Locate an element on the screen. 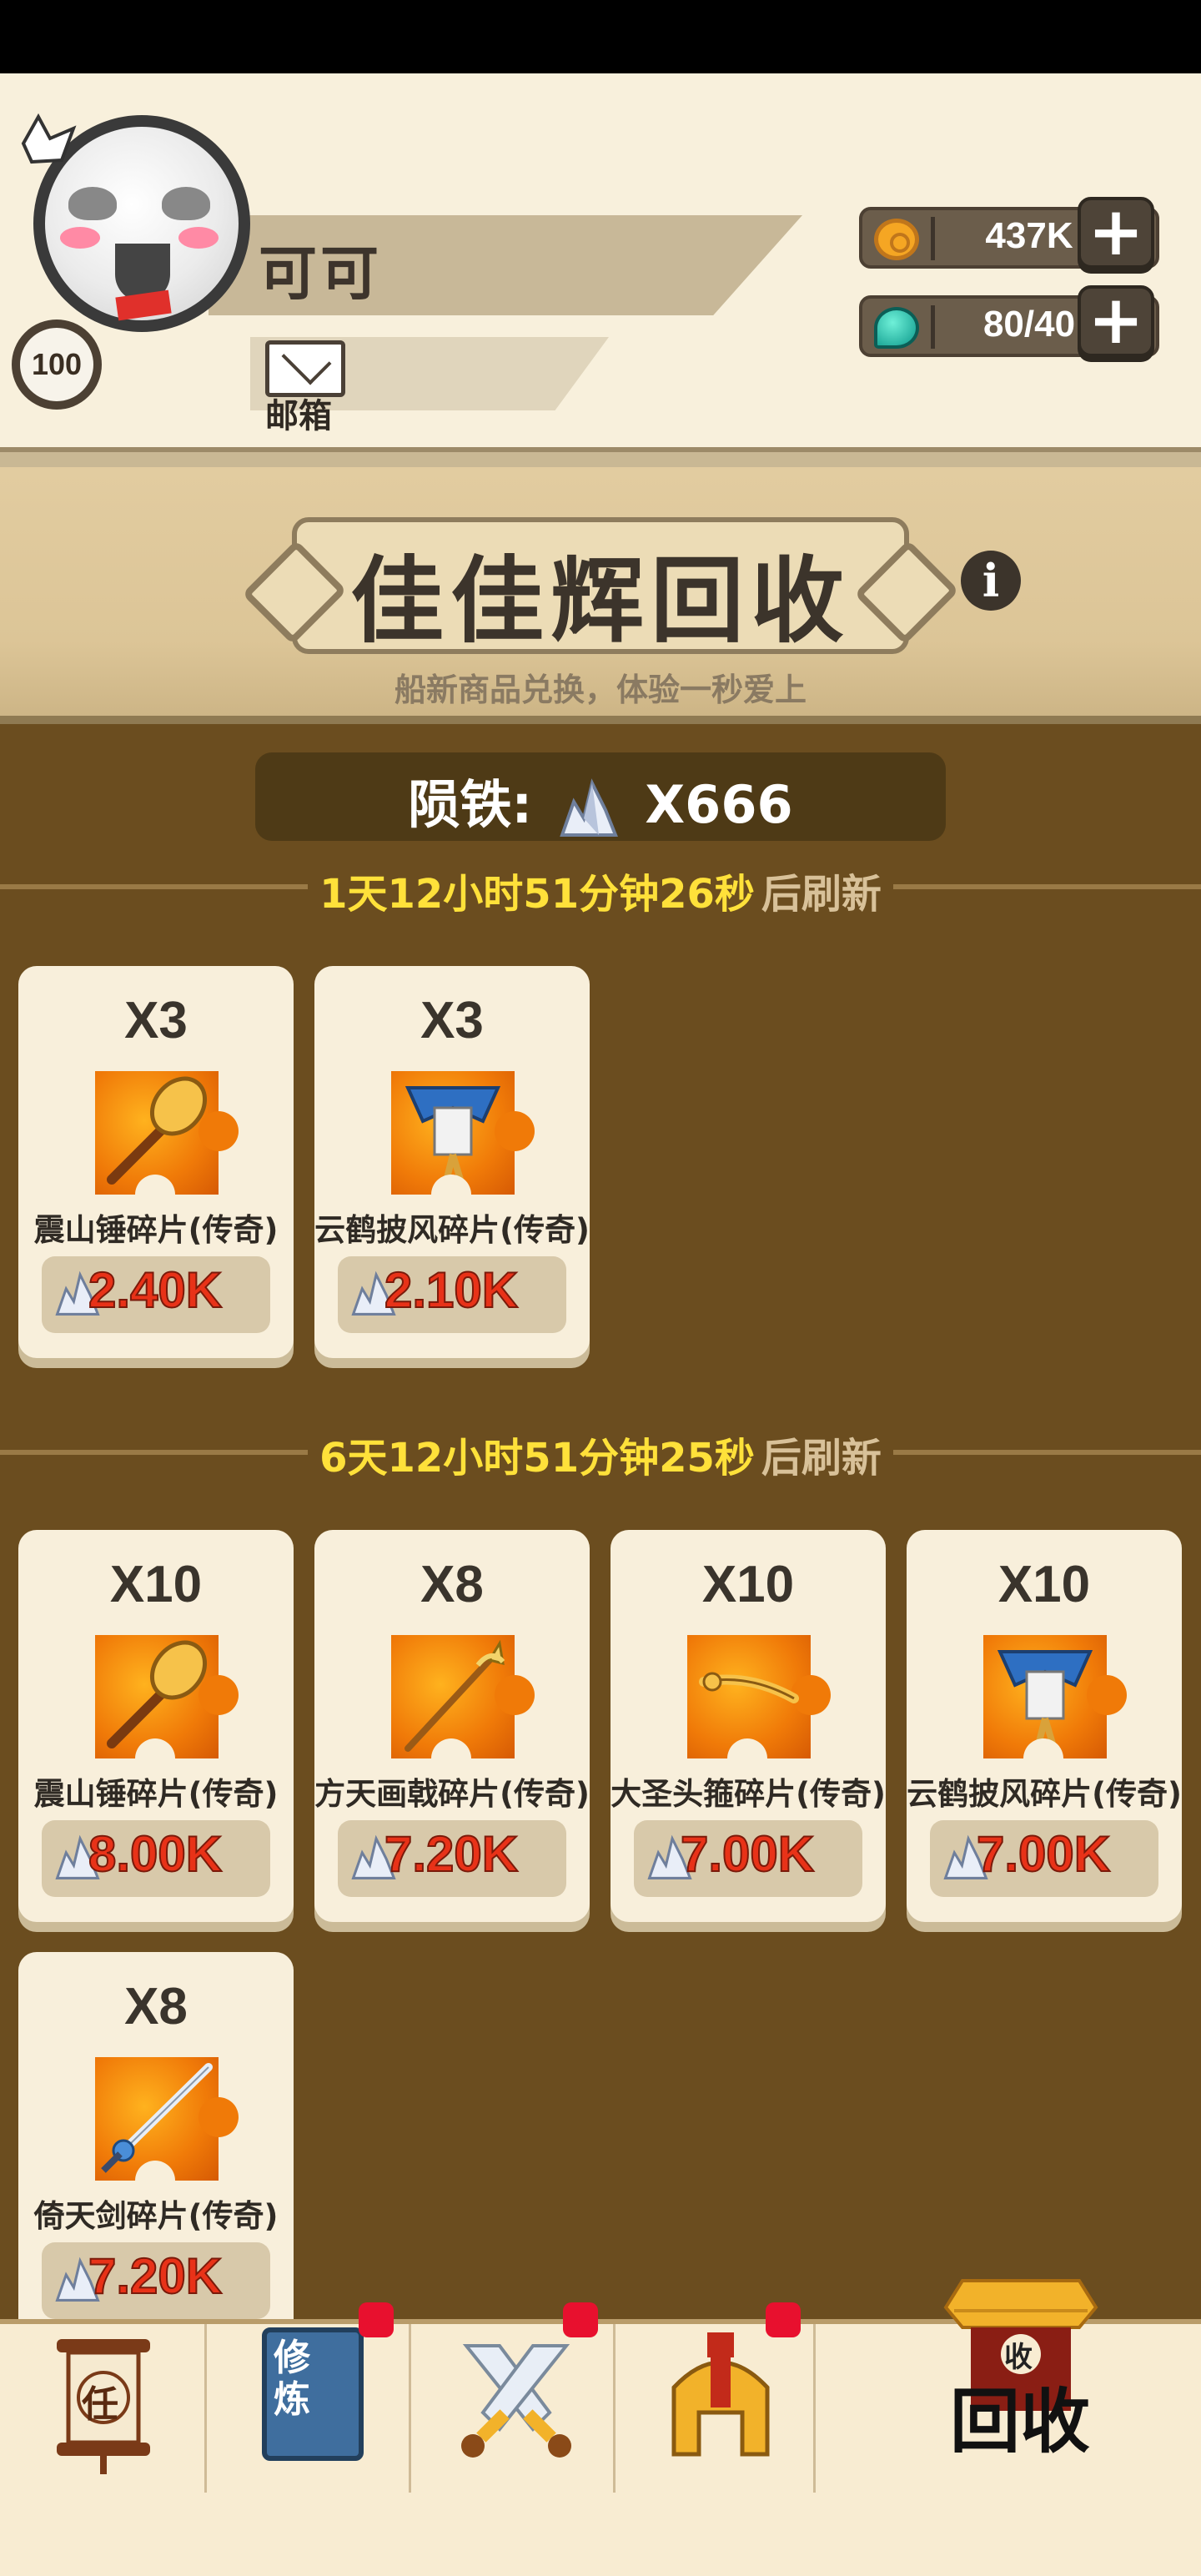 This screenshot has width=1201, height=2576. mail-label: 邮箱 is located at coordinates (299, 416).